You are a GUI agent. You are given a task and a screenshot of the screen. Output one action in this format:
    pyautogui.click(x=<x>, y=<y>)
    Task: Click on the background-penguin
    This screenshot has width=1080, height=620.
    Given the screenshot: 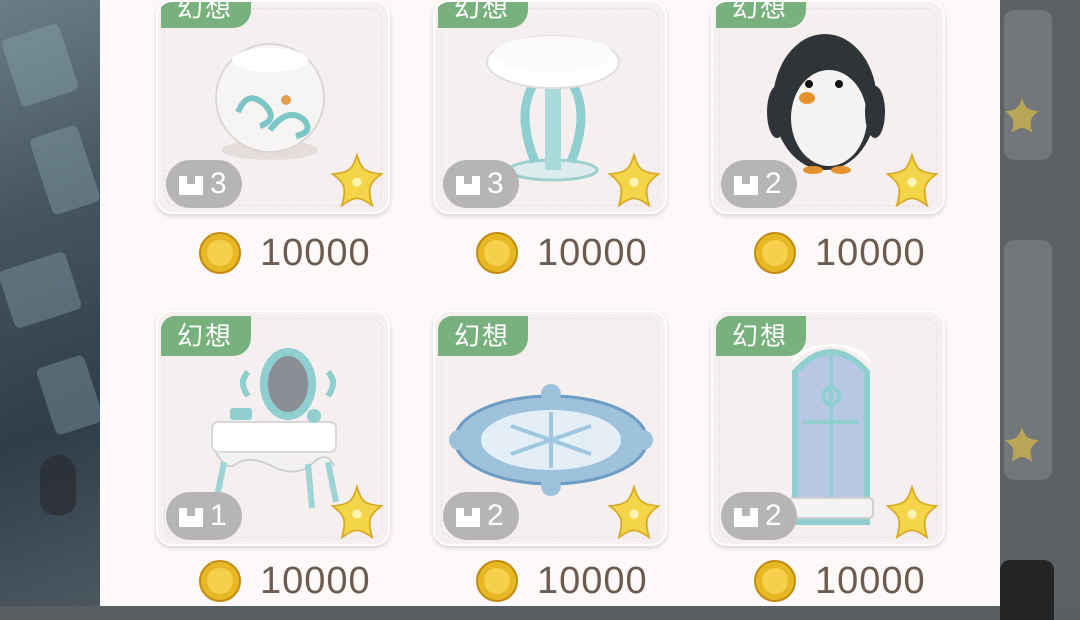 What is the action you would take?
    pyautogui.click(x=58, y=485)
    